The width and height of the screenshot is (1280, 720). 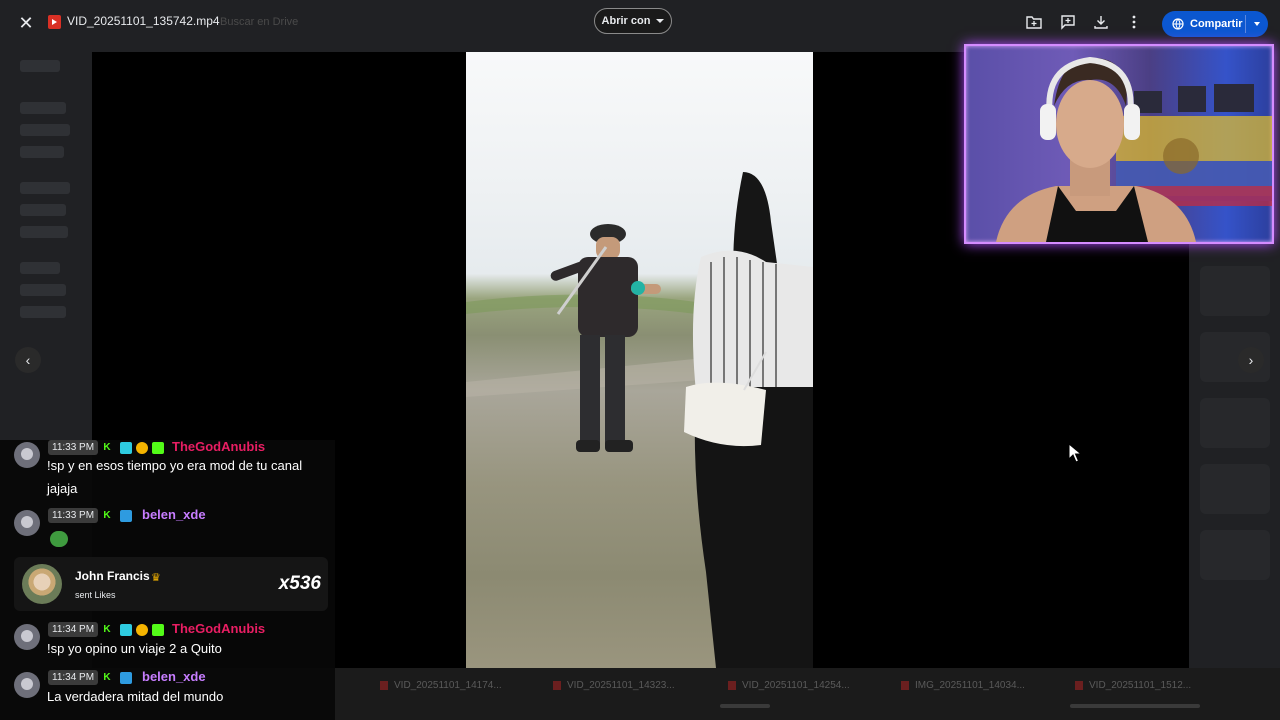 I want to click on drive-file-grid, so click(x=1235, y=460).